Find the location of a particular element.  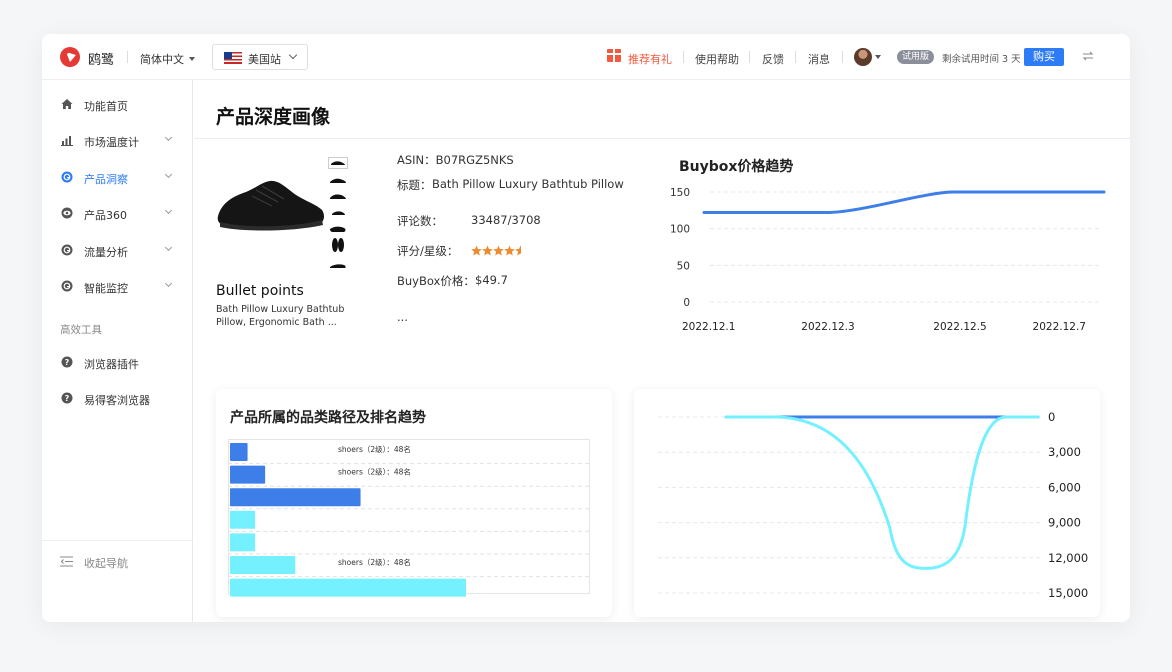

monitor-icon is located at coordinates (67, 286).